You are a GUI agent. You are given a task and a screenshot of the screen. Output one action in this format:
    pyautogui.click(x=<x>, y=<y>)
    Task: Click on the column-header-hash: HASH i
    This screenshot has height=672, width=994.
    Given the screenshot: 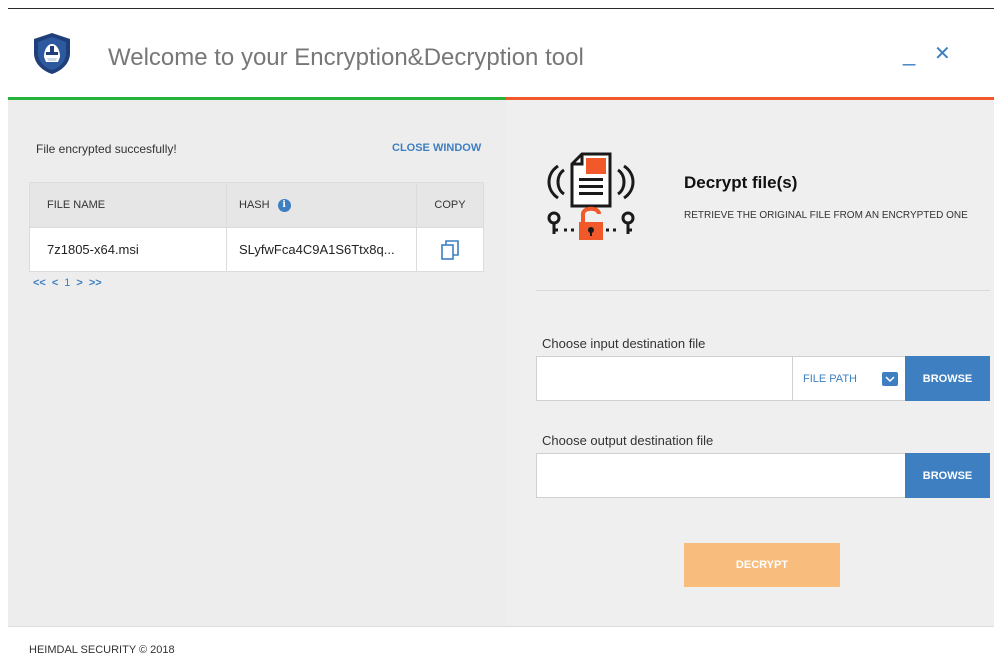 What is the action you would take?
    pyautogui.click(x=322, y=205)
    